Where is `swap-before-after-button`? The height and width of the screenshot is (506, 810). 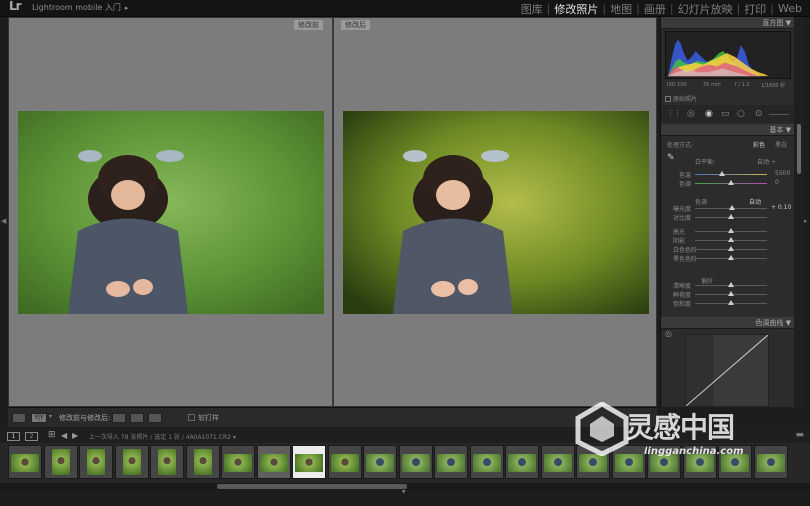
swap-before-after-button is located at coordinates (155, 418).